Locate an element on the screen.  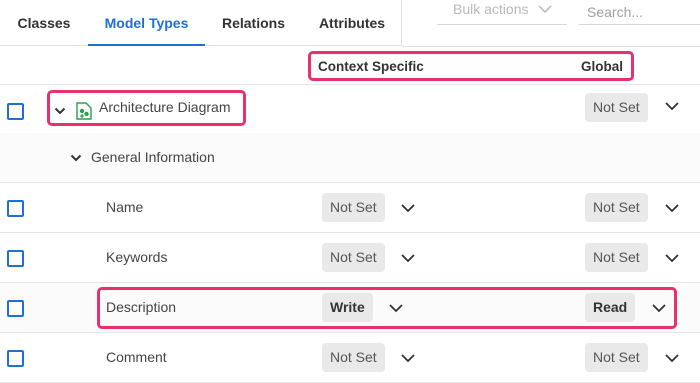
bulk-actions-dropdown: Bulk actions is located at coordinates (502, 12).